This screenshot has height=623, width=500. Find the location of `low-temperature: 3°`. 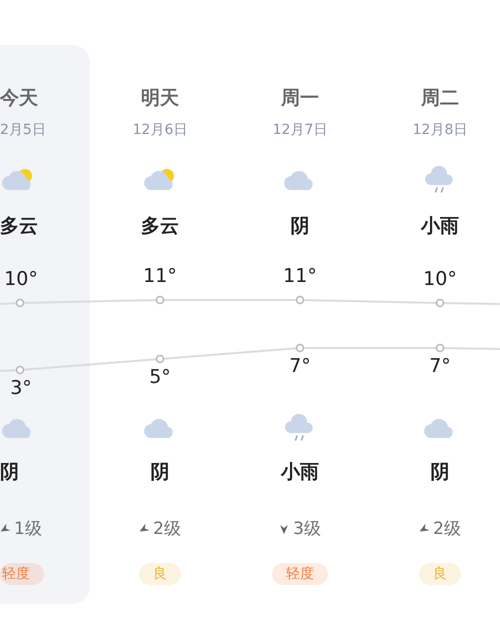

low-temperature: 3° is located at coordinates (21, 388).